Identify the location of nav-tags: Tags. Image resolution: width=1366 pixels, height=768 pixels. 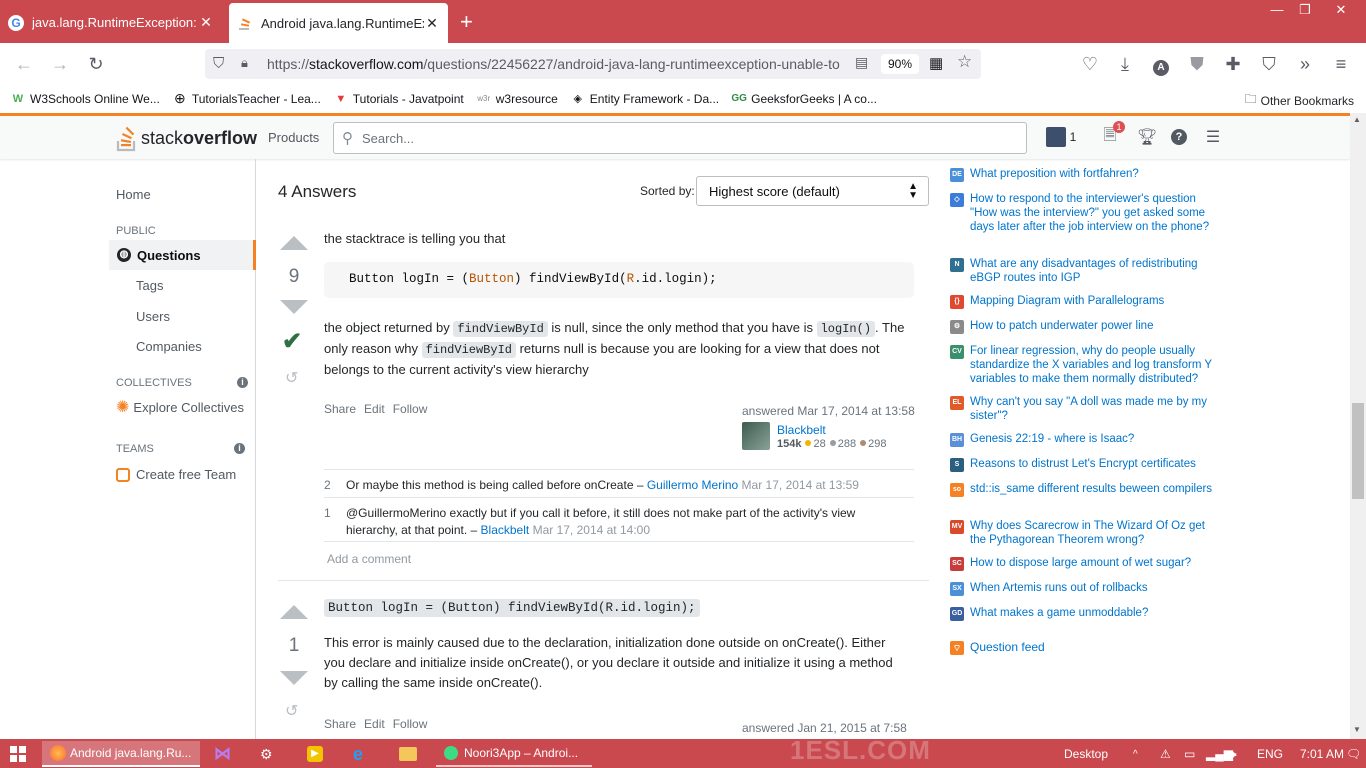
(149, 285).